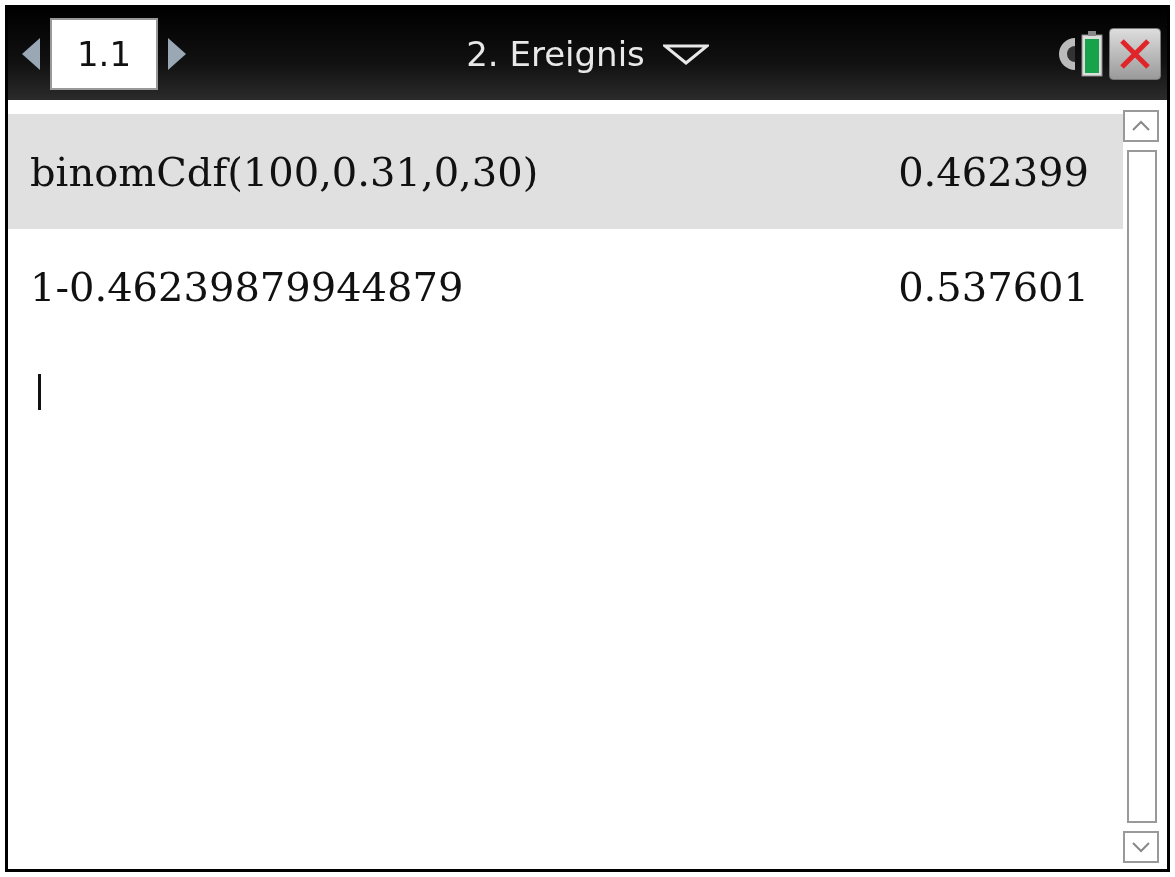 This screenshot has width=1175, height=877. I want to click on scroll-up-button, so click(1141, 126).